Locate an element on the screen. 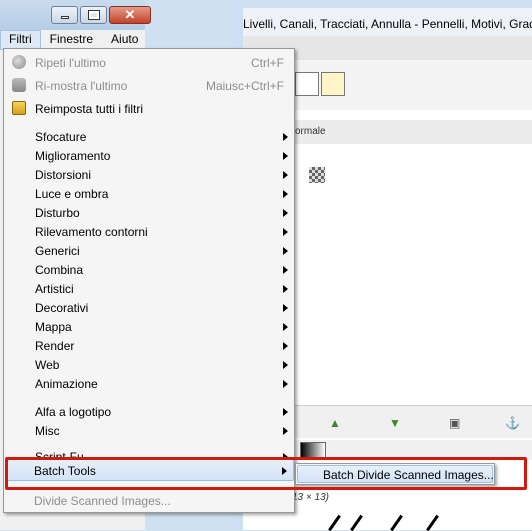  menu-item-label: Luce e ombra is located at coordinates (72, 194).